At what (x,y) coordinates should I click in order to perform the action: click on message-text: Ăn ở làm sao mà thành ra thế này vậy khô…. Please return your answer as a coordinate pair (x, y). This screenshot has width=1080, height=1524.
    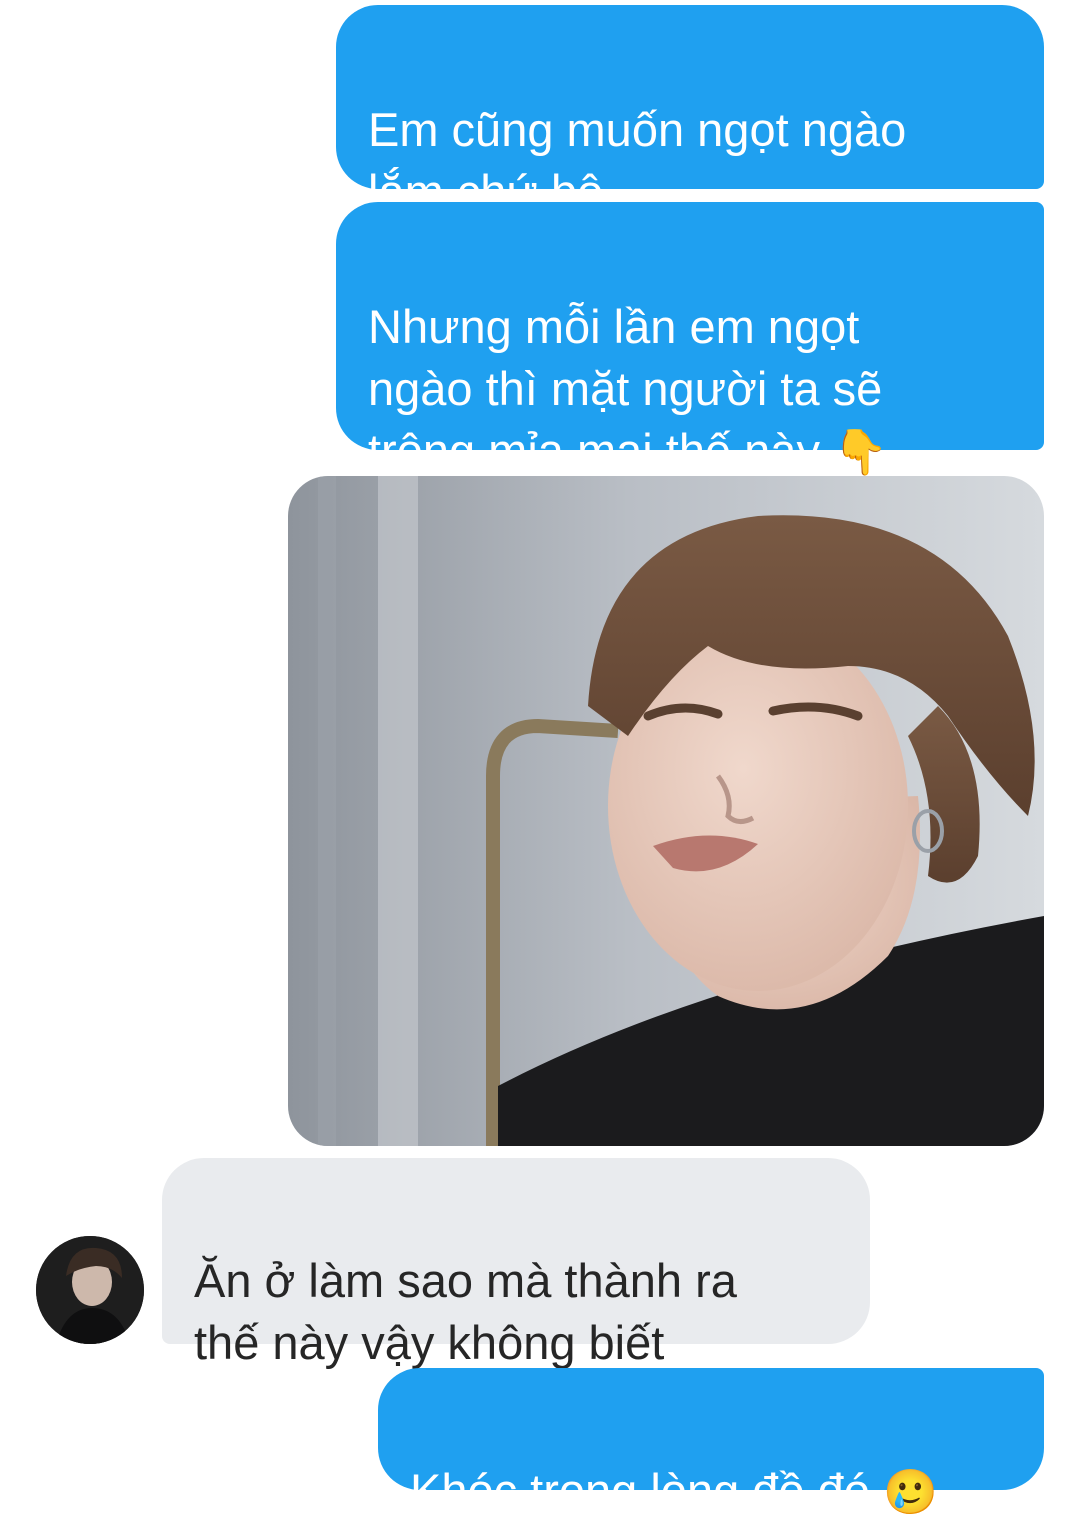
    Looking at the image, I should click on (465, 1311).